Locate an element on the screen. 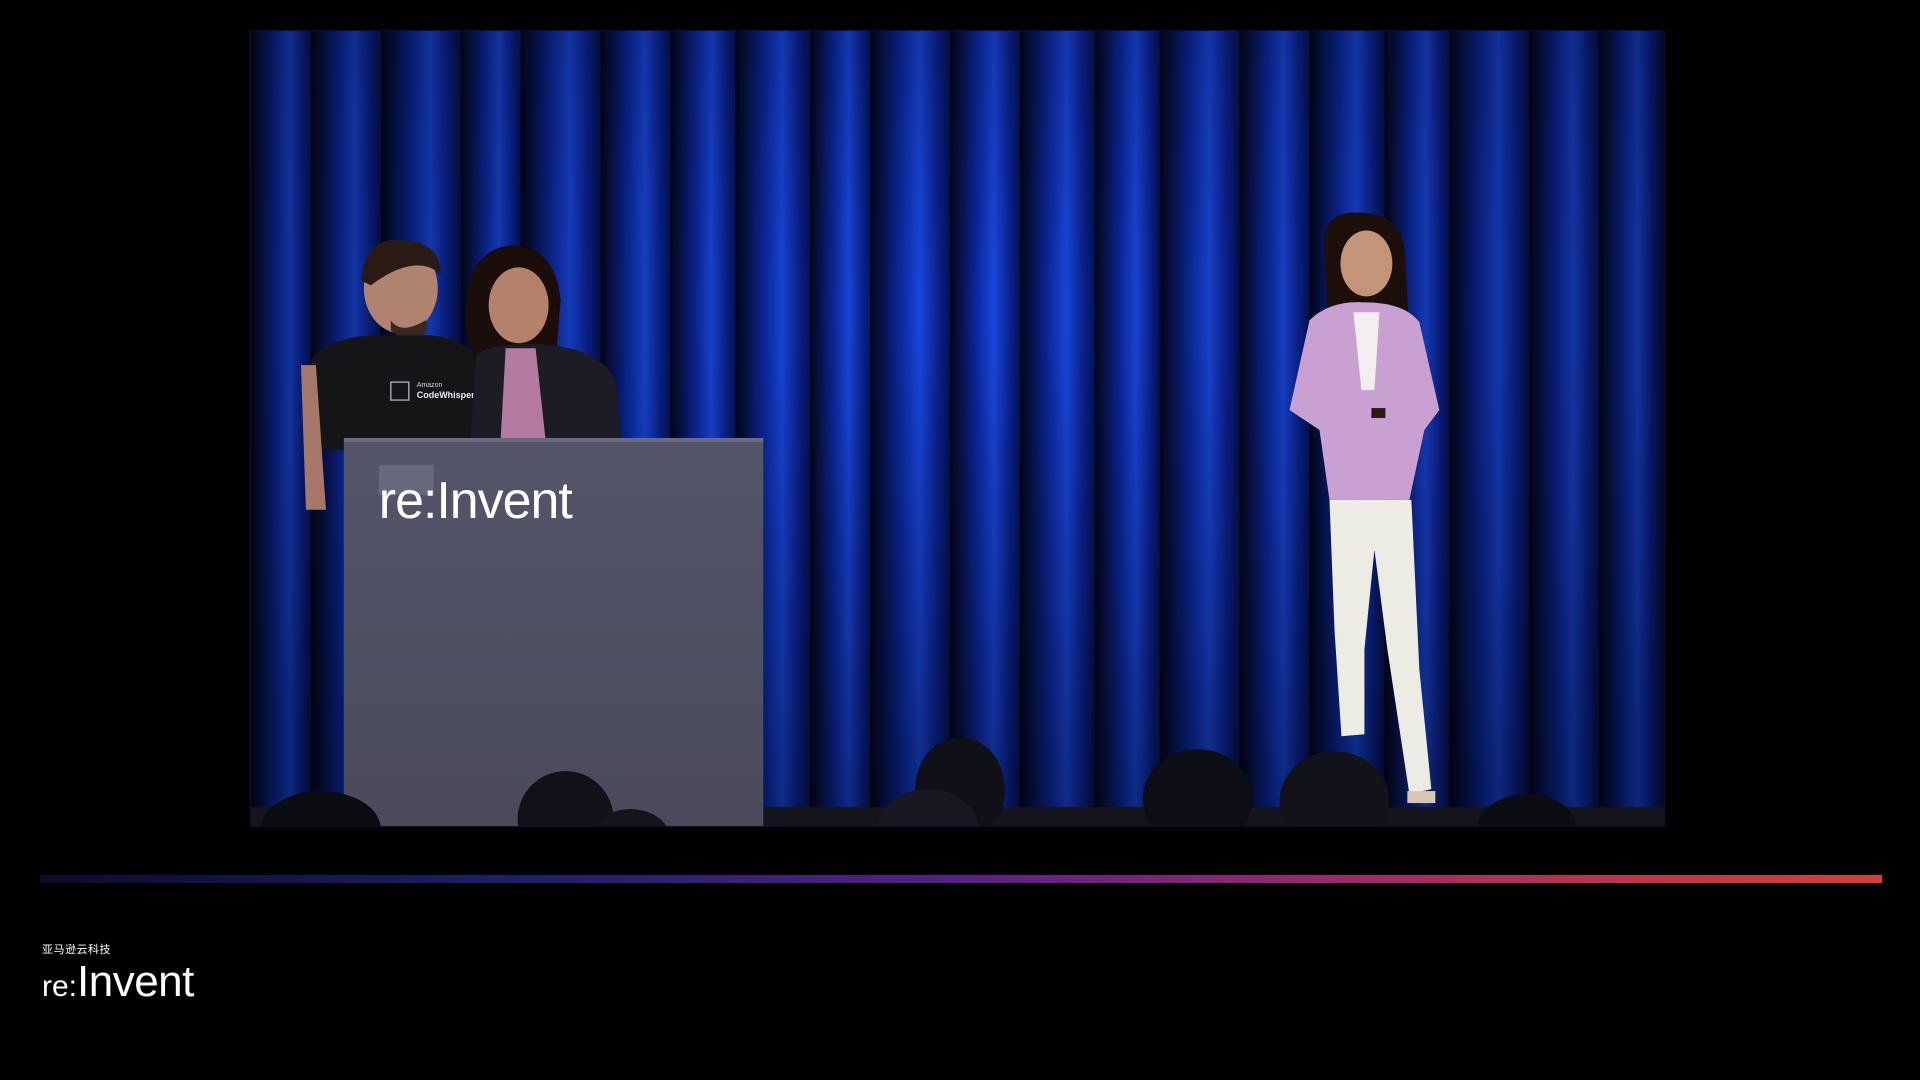  reinvent-brand-logo: 亚马逊云科技 re:Invent is located at coordinates (118, 979).